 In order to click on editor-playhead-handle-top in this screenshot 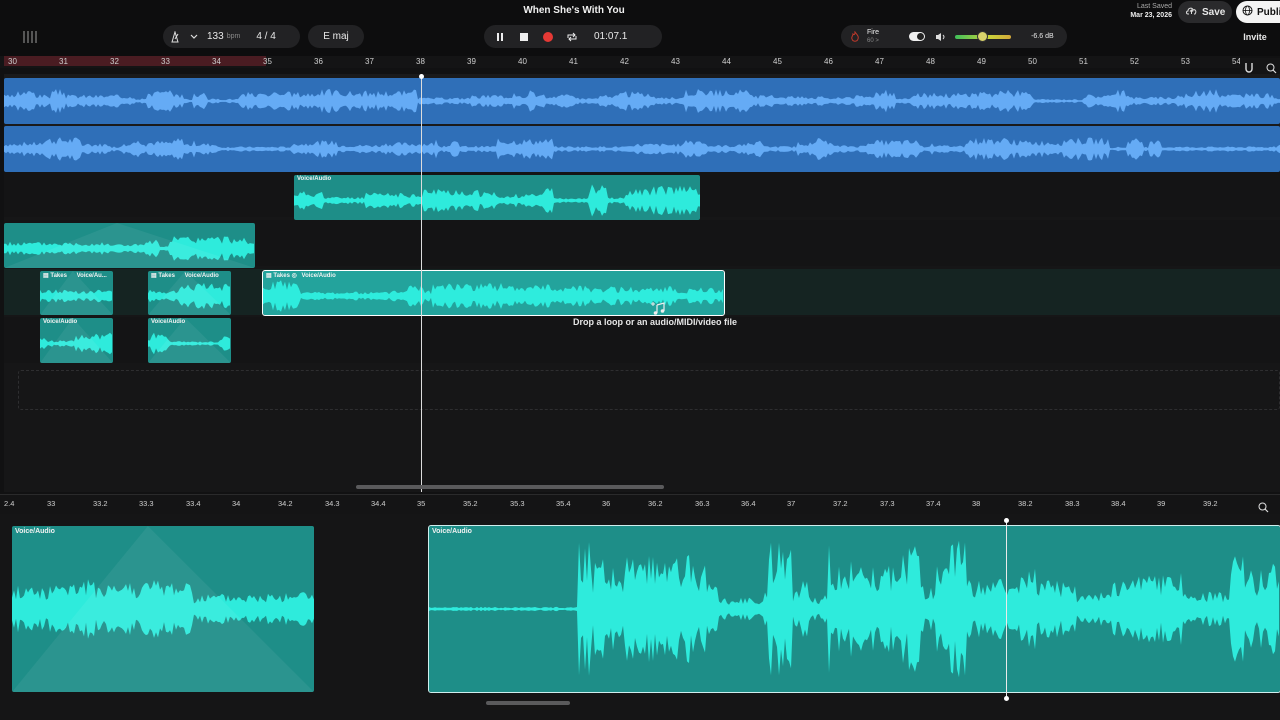, I will do `click(1006, 520)`.